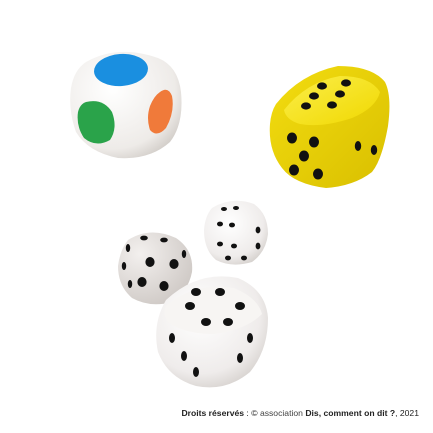 The height and width of the screenshot is (433, 433). Describe the element at coordinates (407, 413) in the screenshot. I see `credit-year: , 2021` at that location.